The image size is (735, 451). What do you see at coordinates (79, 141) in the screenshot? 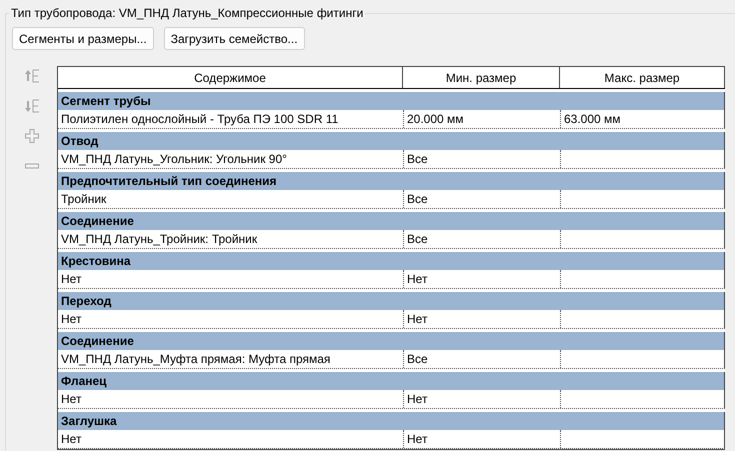
I see `group-header: Отвод` at bounding box center [79, 141].